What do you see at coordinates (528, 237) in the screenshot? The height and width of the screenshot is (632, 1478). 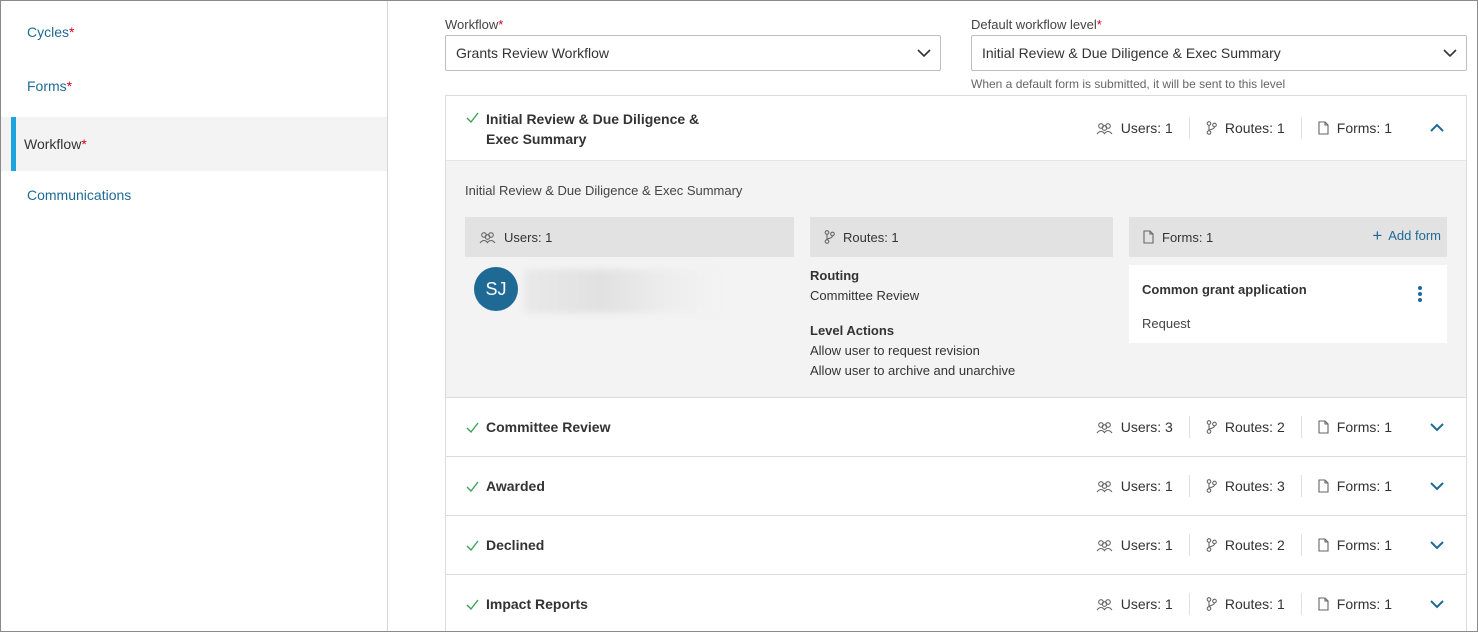 I see `users-header-text: Users: 1` at bounding box center [528, 237].